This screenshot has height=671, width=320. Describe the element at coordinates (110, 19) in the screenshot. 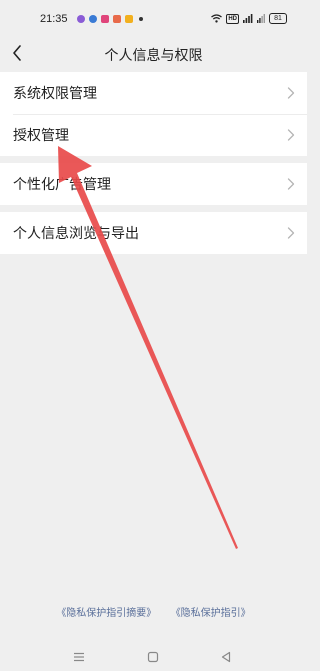

I see `notification-icons` at that location.